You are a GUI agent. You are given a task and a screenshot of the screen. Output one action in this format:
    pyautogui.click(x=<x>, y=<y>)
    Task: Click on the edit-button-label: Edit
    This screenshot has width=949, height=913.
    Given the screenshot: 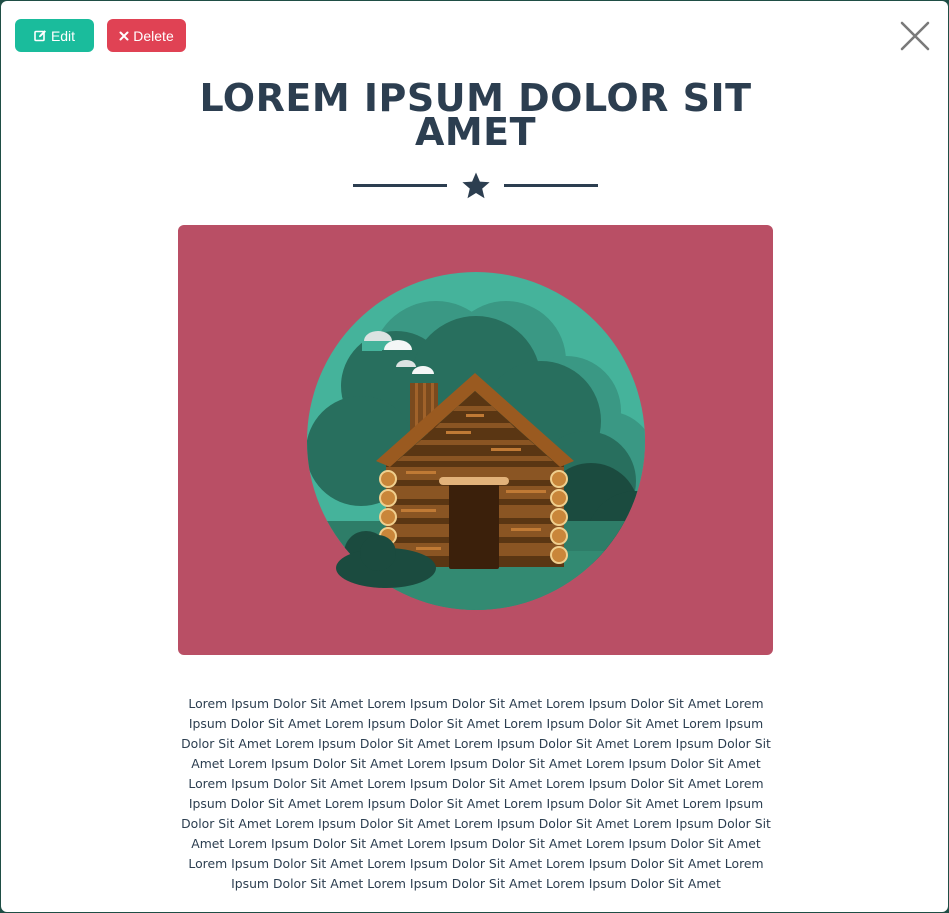 What is the action you would take?
    pyautogui.click(x=63, y=35)
    